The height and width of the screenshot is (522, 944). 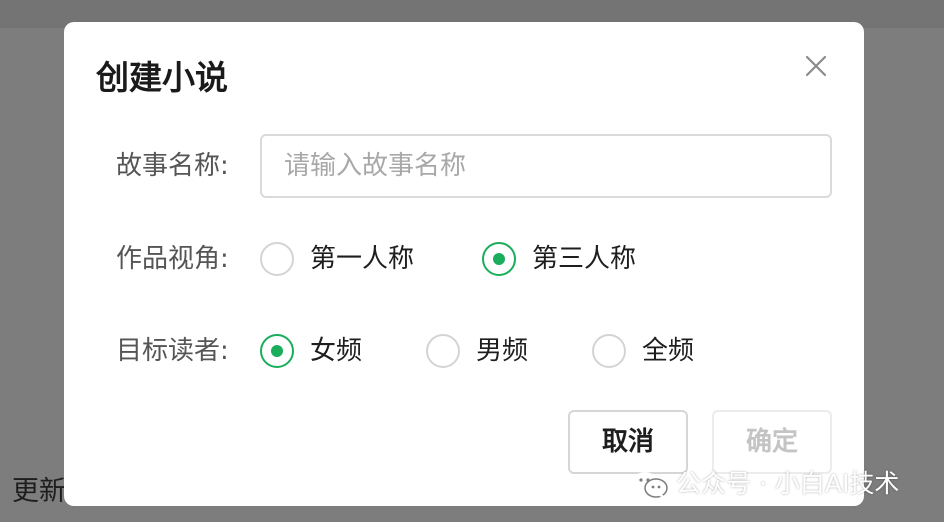 I want to click on watermark-text: 公众号 · 小白AI技术, so click(x=788, y=483).